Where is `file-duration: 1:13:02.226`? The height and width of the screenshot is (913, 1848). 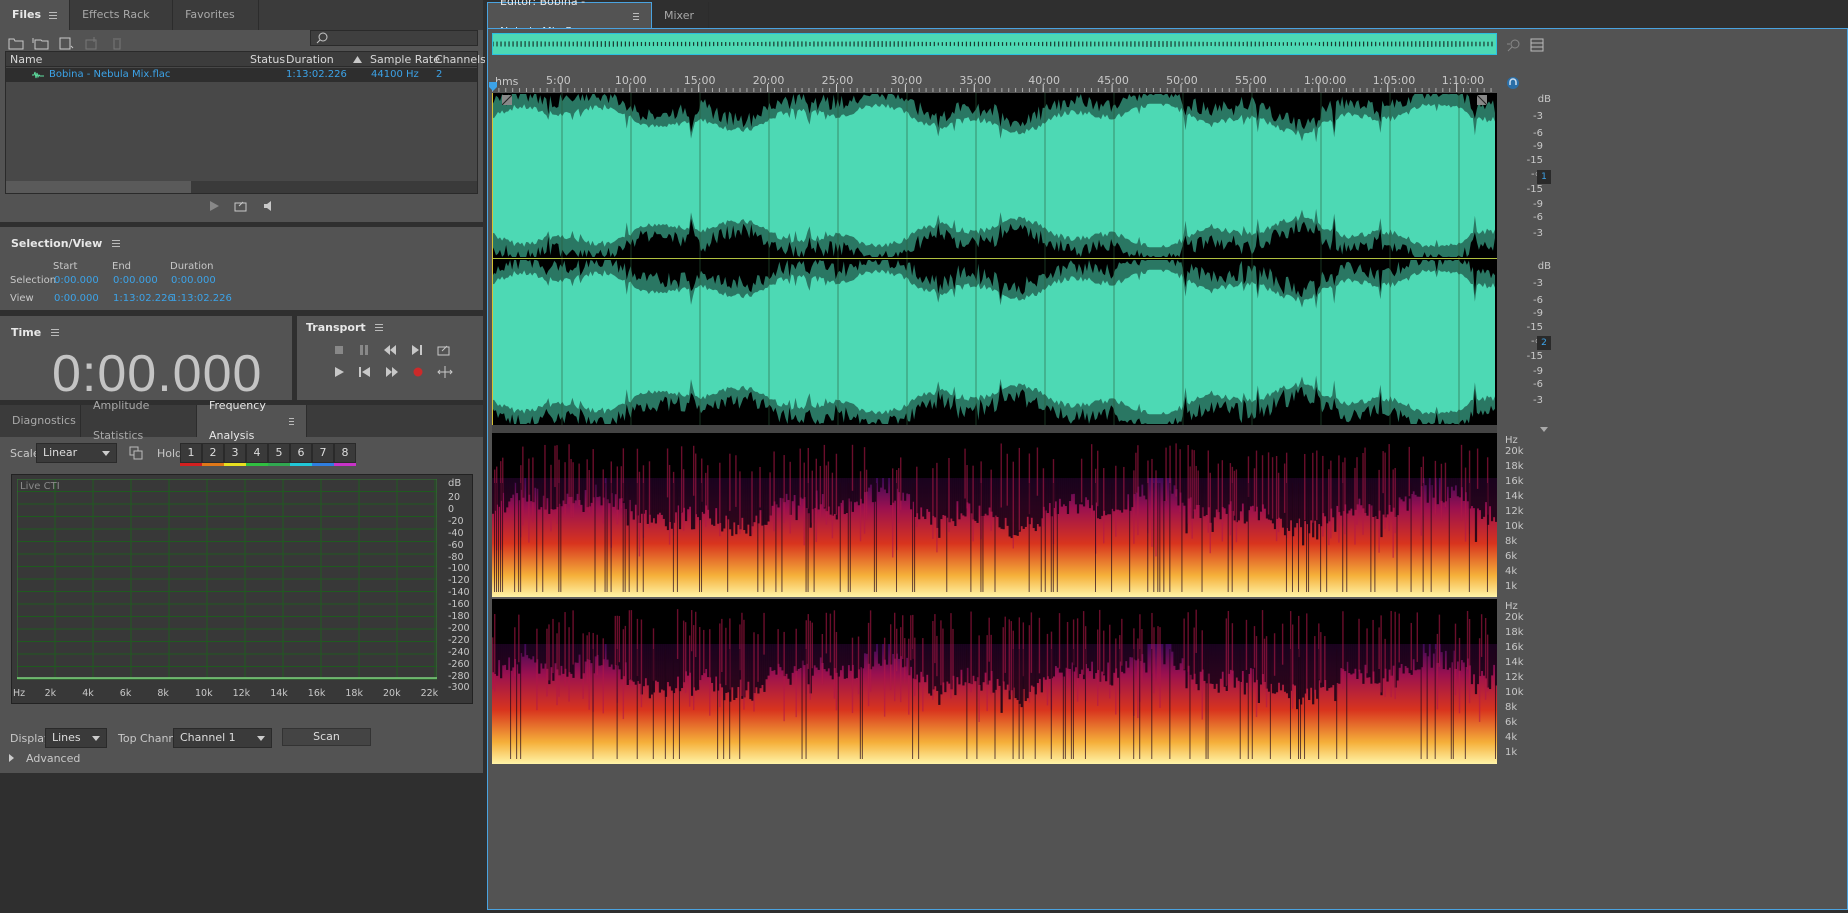 file-duration: 1:13:02.226 is located at coordinates (316, 74).